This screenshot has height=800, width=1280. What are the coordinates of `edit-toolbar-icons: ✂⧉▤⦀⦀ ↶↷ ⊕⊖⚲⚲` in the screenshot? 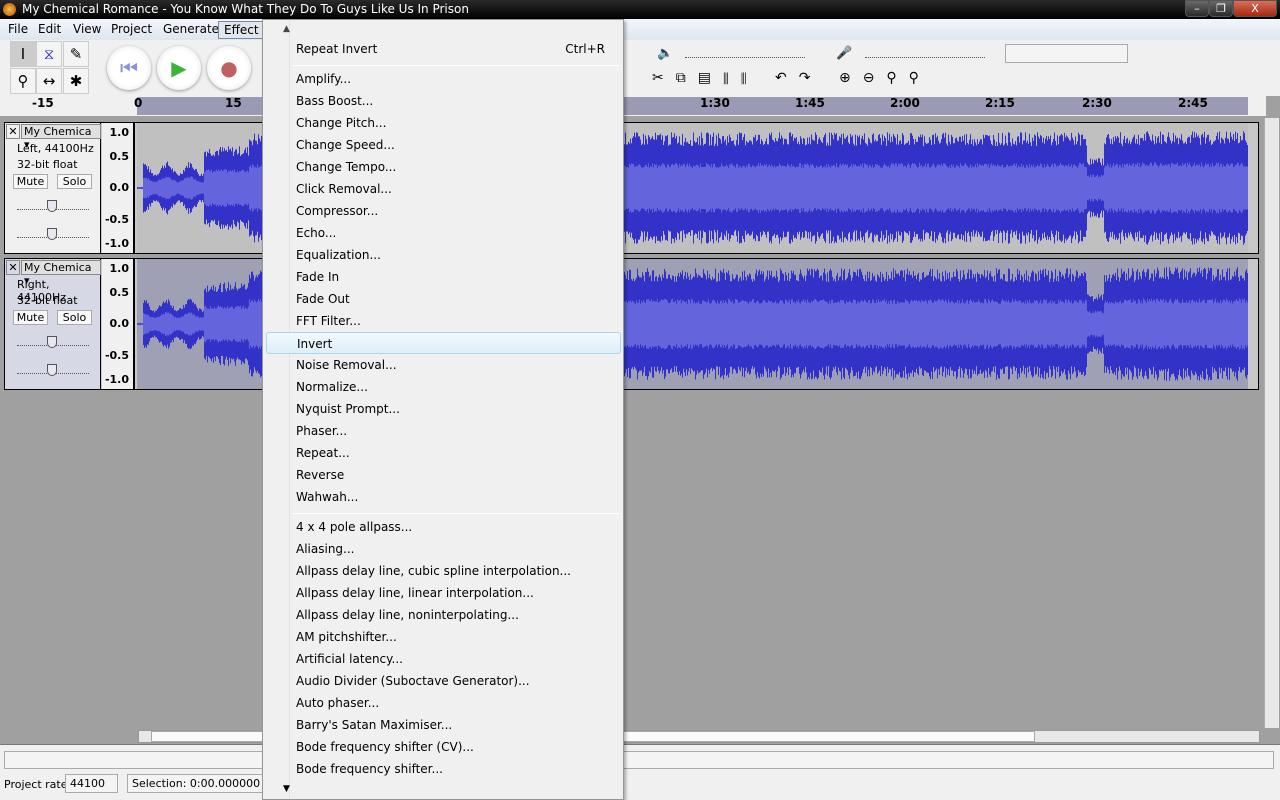 It's located at (791, 78).